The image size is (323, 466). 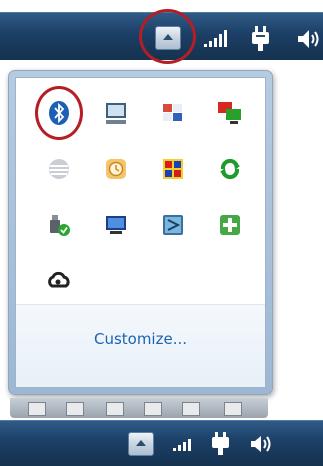 What do you see at coordinates (161, 443) in the screenshot?
I see `taskbar-bottom` at bounding box center [161, 443].